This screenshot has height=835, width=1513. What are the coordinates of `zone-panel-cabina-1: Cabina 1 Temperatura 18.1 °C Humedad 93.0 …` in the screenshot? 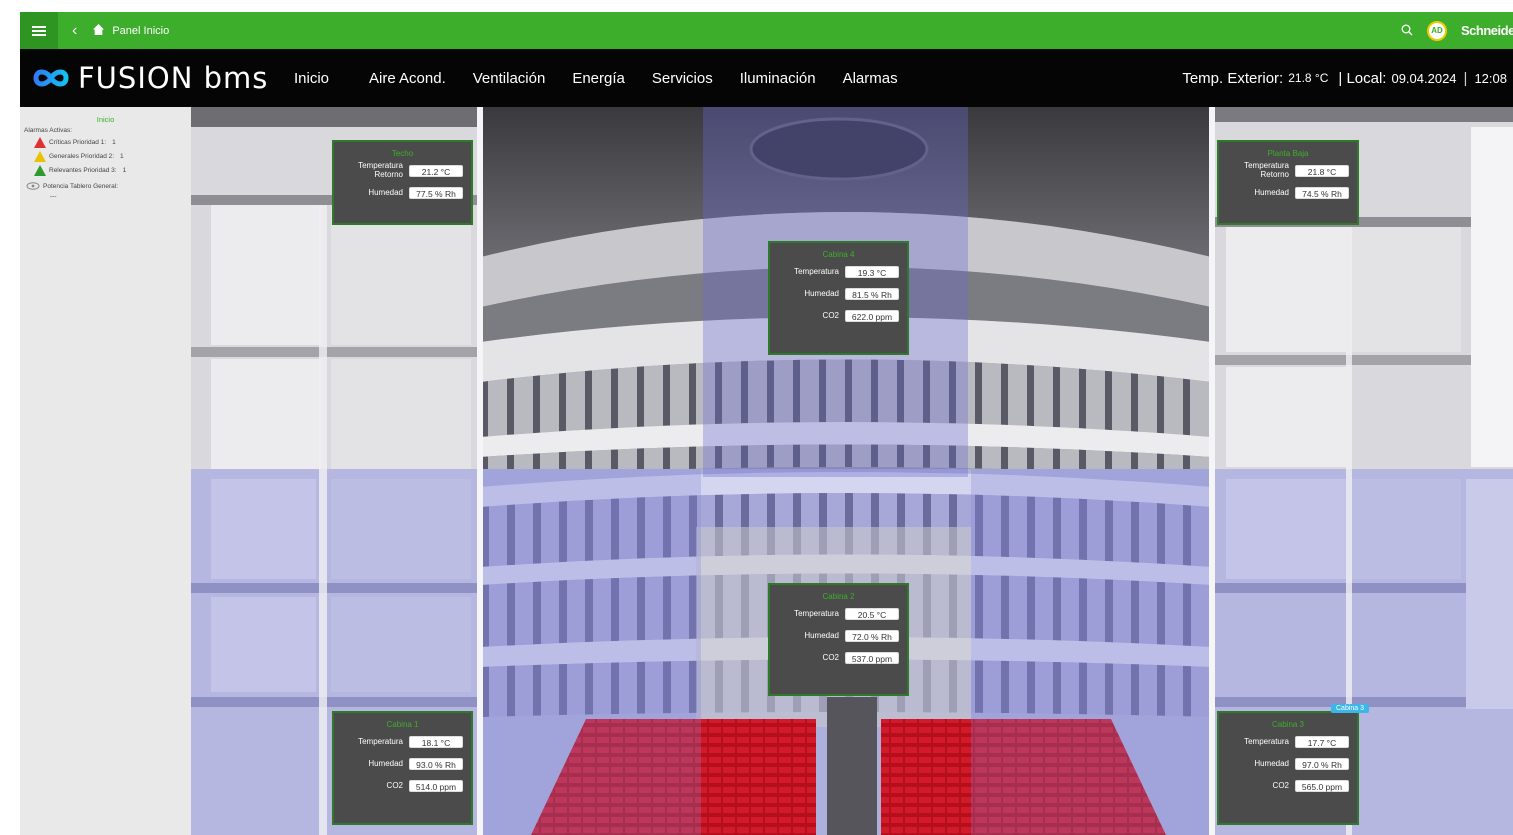 It's located at (402, 768).